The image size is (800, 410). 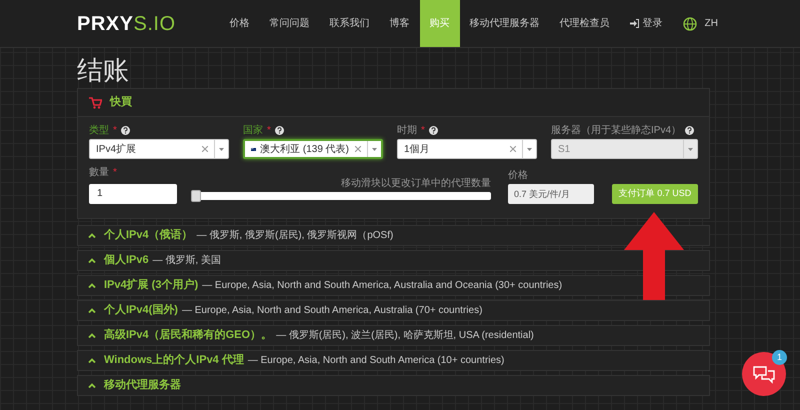 What do you see at coordinates (616, 131) in the screenshot?
I see `field-label: 服务器（用于某些静态IPv4）` at bounding box center [616, 131].